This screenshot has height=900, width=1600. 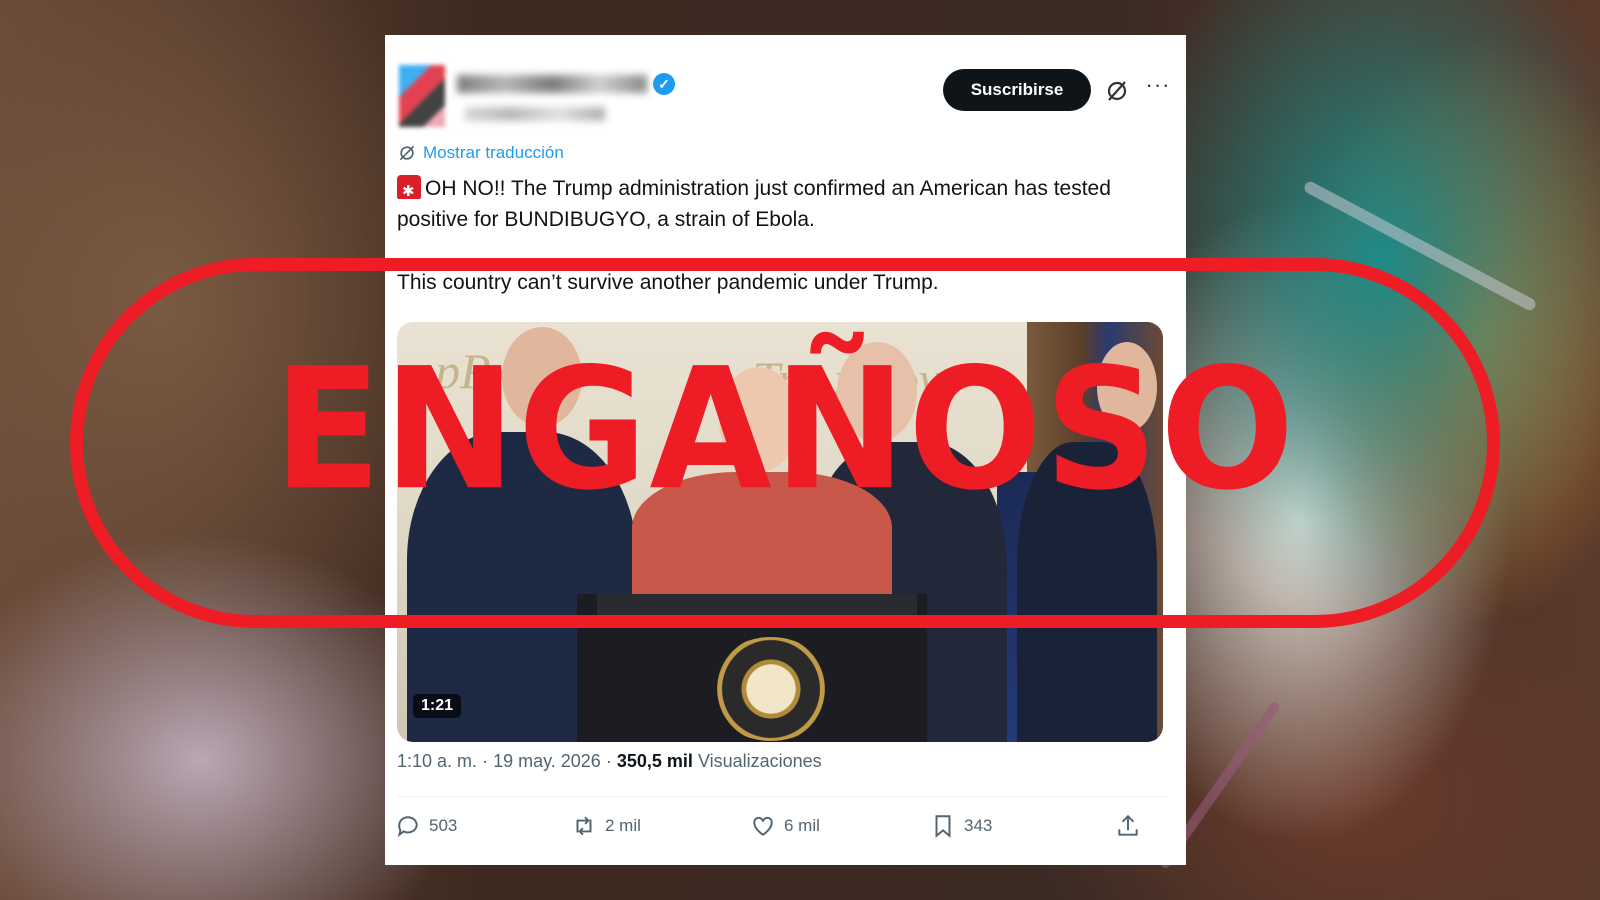 I want to click on more-options-icon: ···, so click(x=1158, y=87).